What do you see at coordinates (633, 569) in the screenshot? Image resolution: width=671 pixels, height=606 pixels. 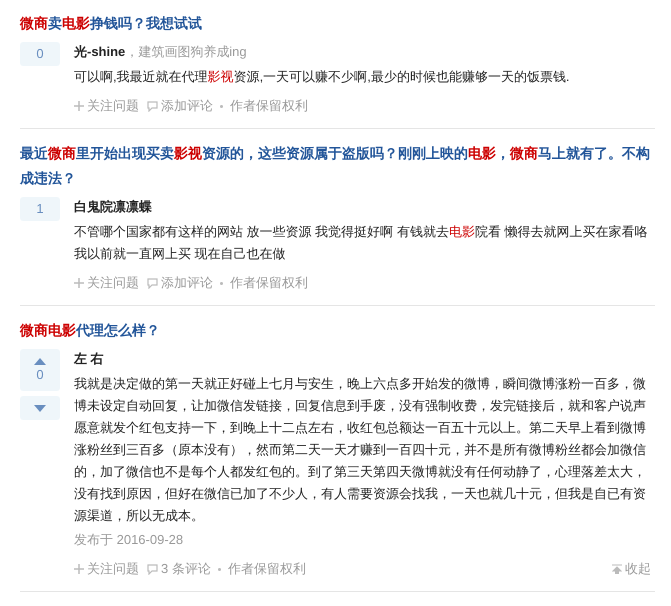 I see `collapse-link: 收起` at bounding box center [633, 569].